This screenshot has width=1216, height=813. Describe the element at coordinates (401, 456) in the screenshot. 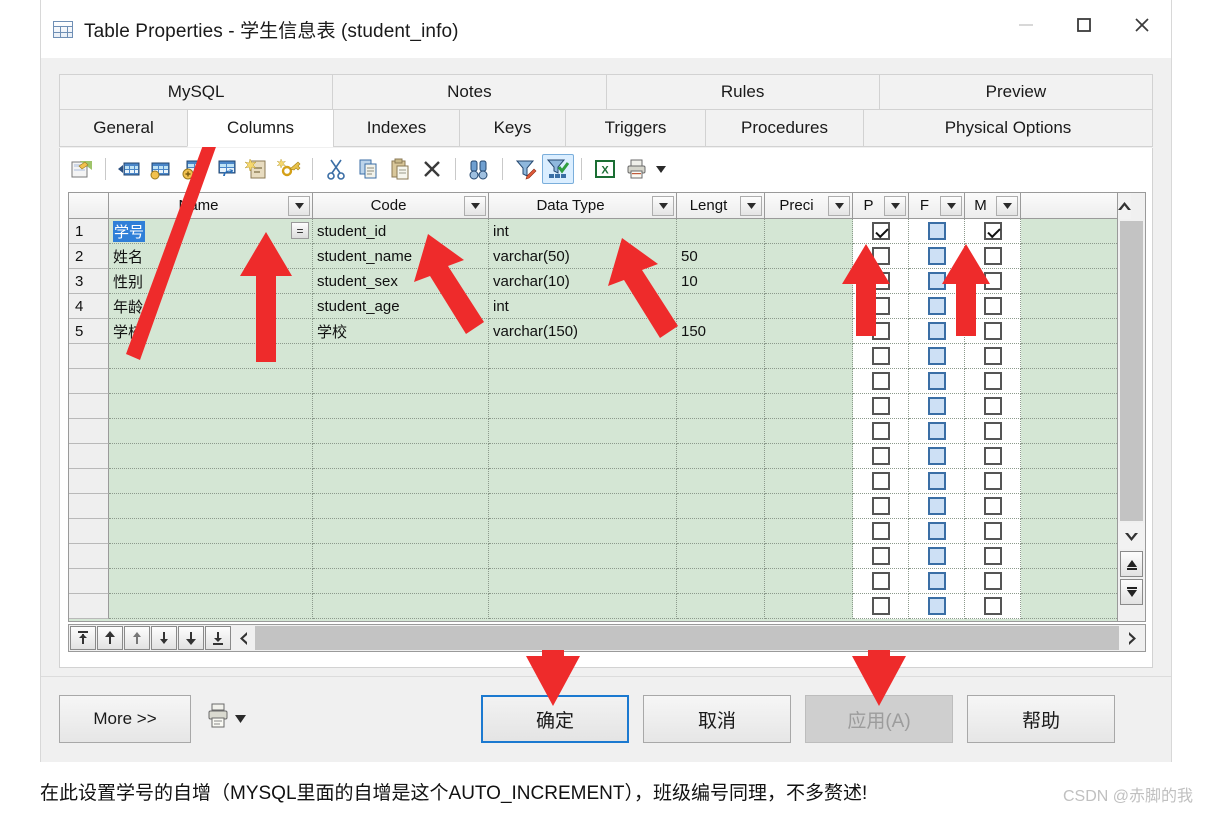

I see `cell-code` at that location.